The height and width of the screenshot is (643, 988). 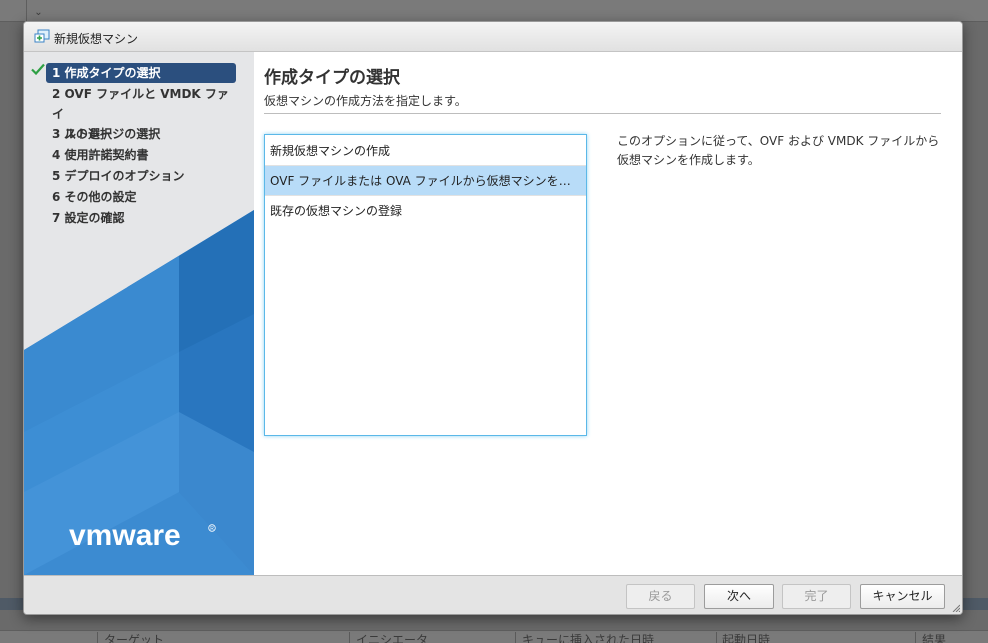 I want to click on vmware-logo: vmware R, so click(x=142, y=535).